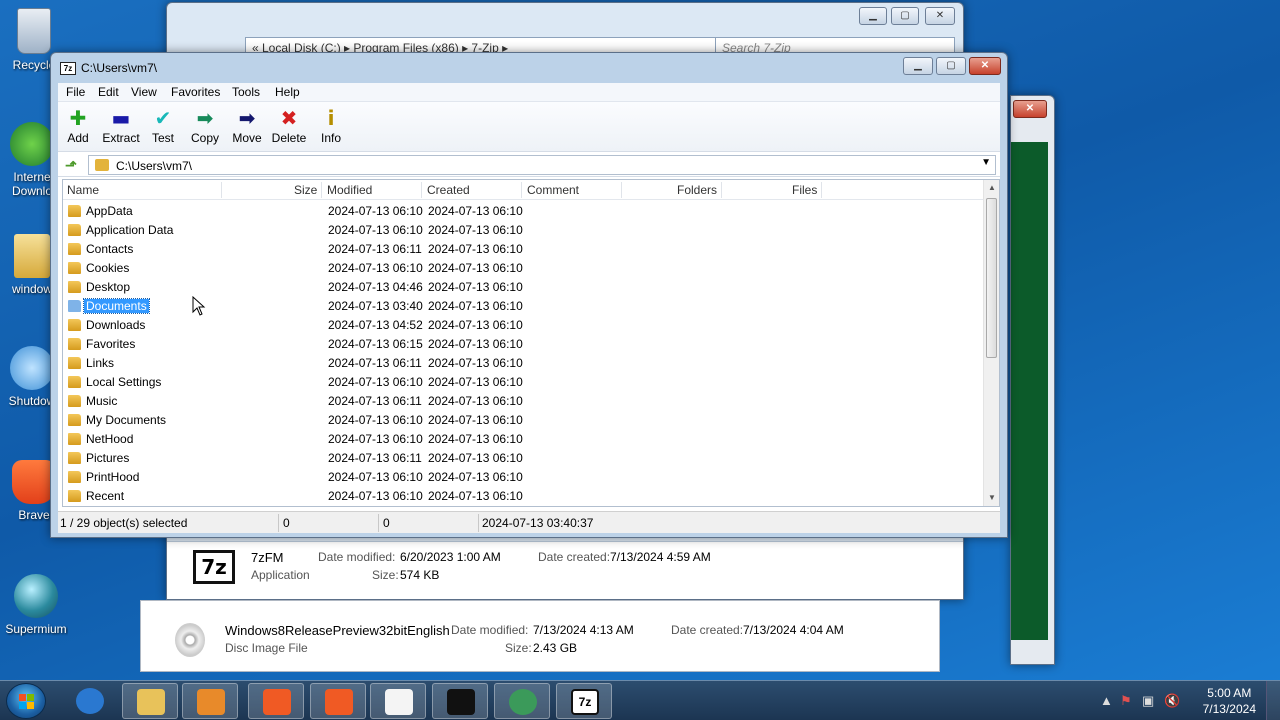  I want to click on test-label: Test, so click(162, 138).